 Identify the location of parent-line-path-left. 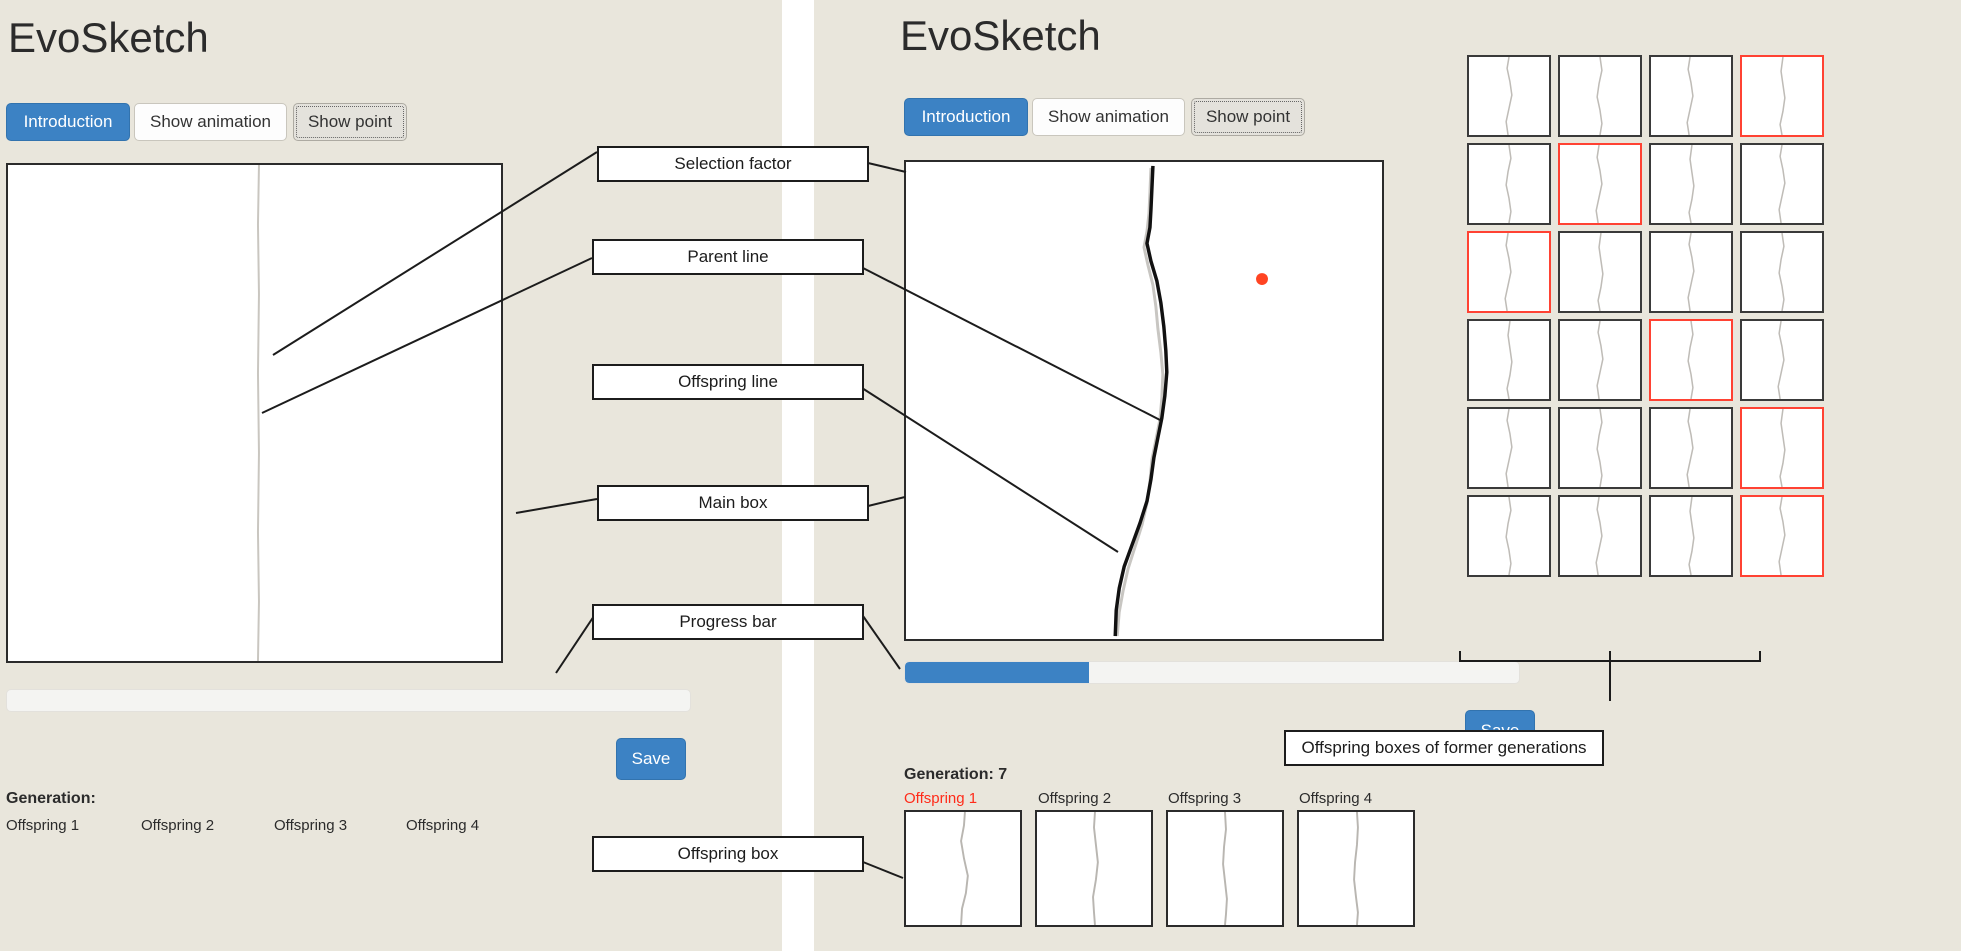
(258, 413).